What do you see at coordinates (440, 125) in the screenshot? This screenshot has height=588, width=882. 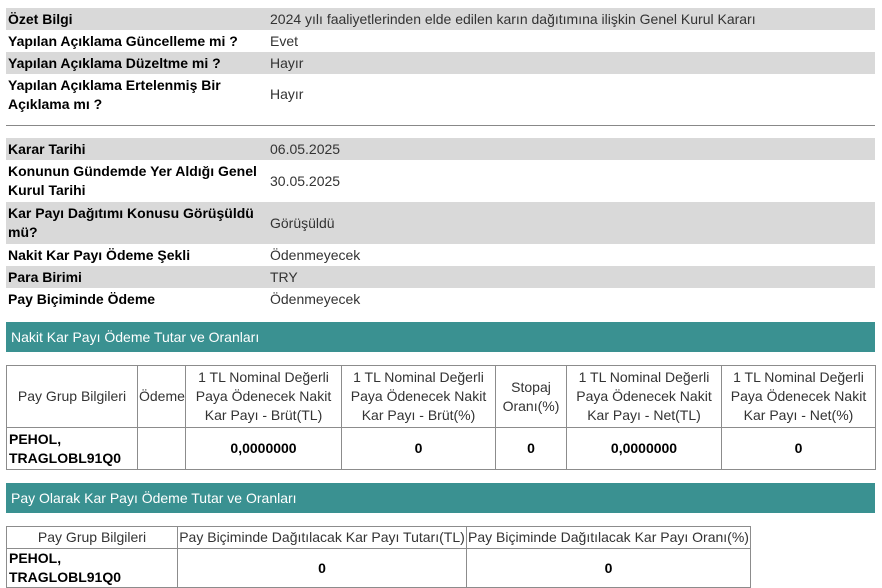 I see `section-divider` at bounding box center [440, 125].